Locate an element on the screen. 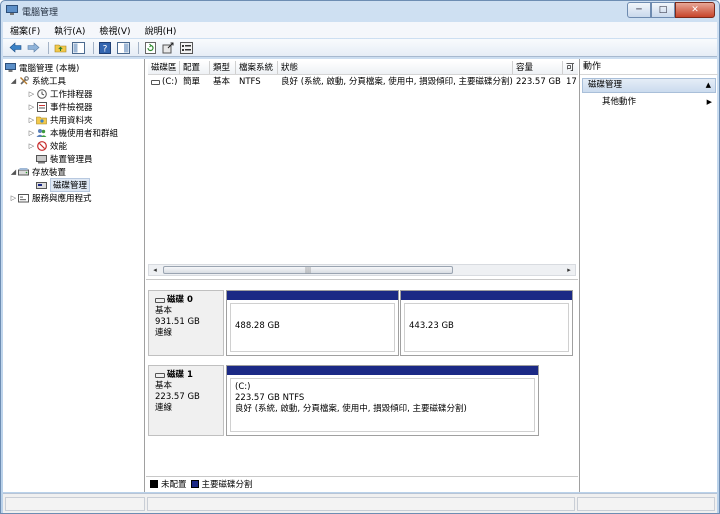 Image resolution: width=720 pixels, height=514 pixels. tree-label: 裝置管理員 is located at coordinates (71, 159).